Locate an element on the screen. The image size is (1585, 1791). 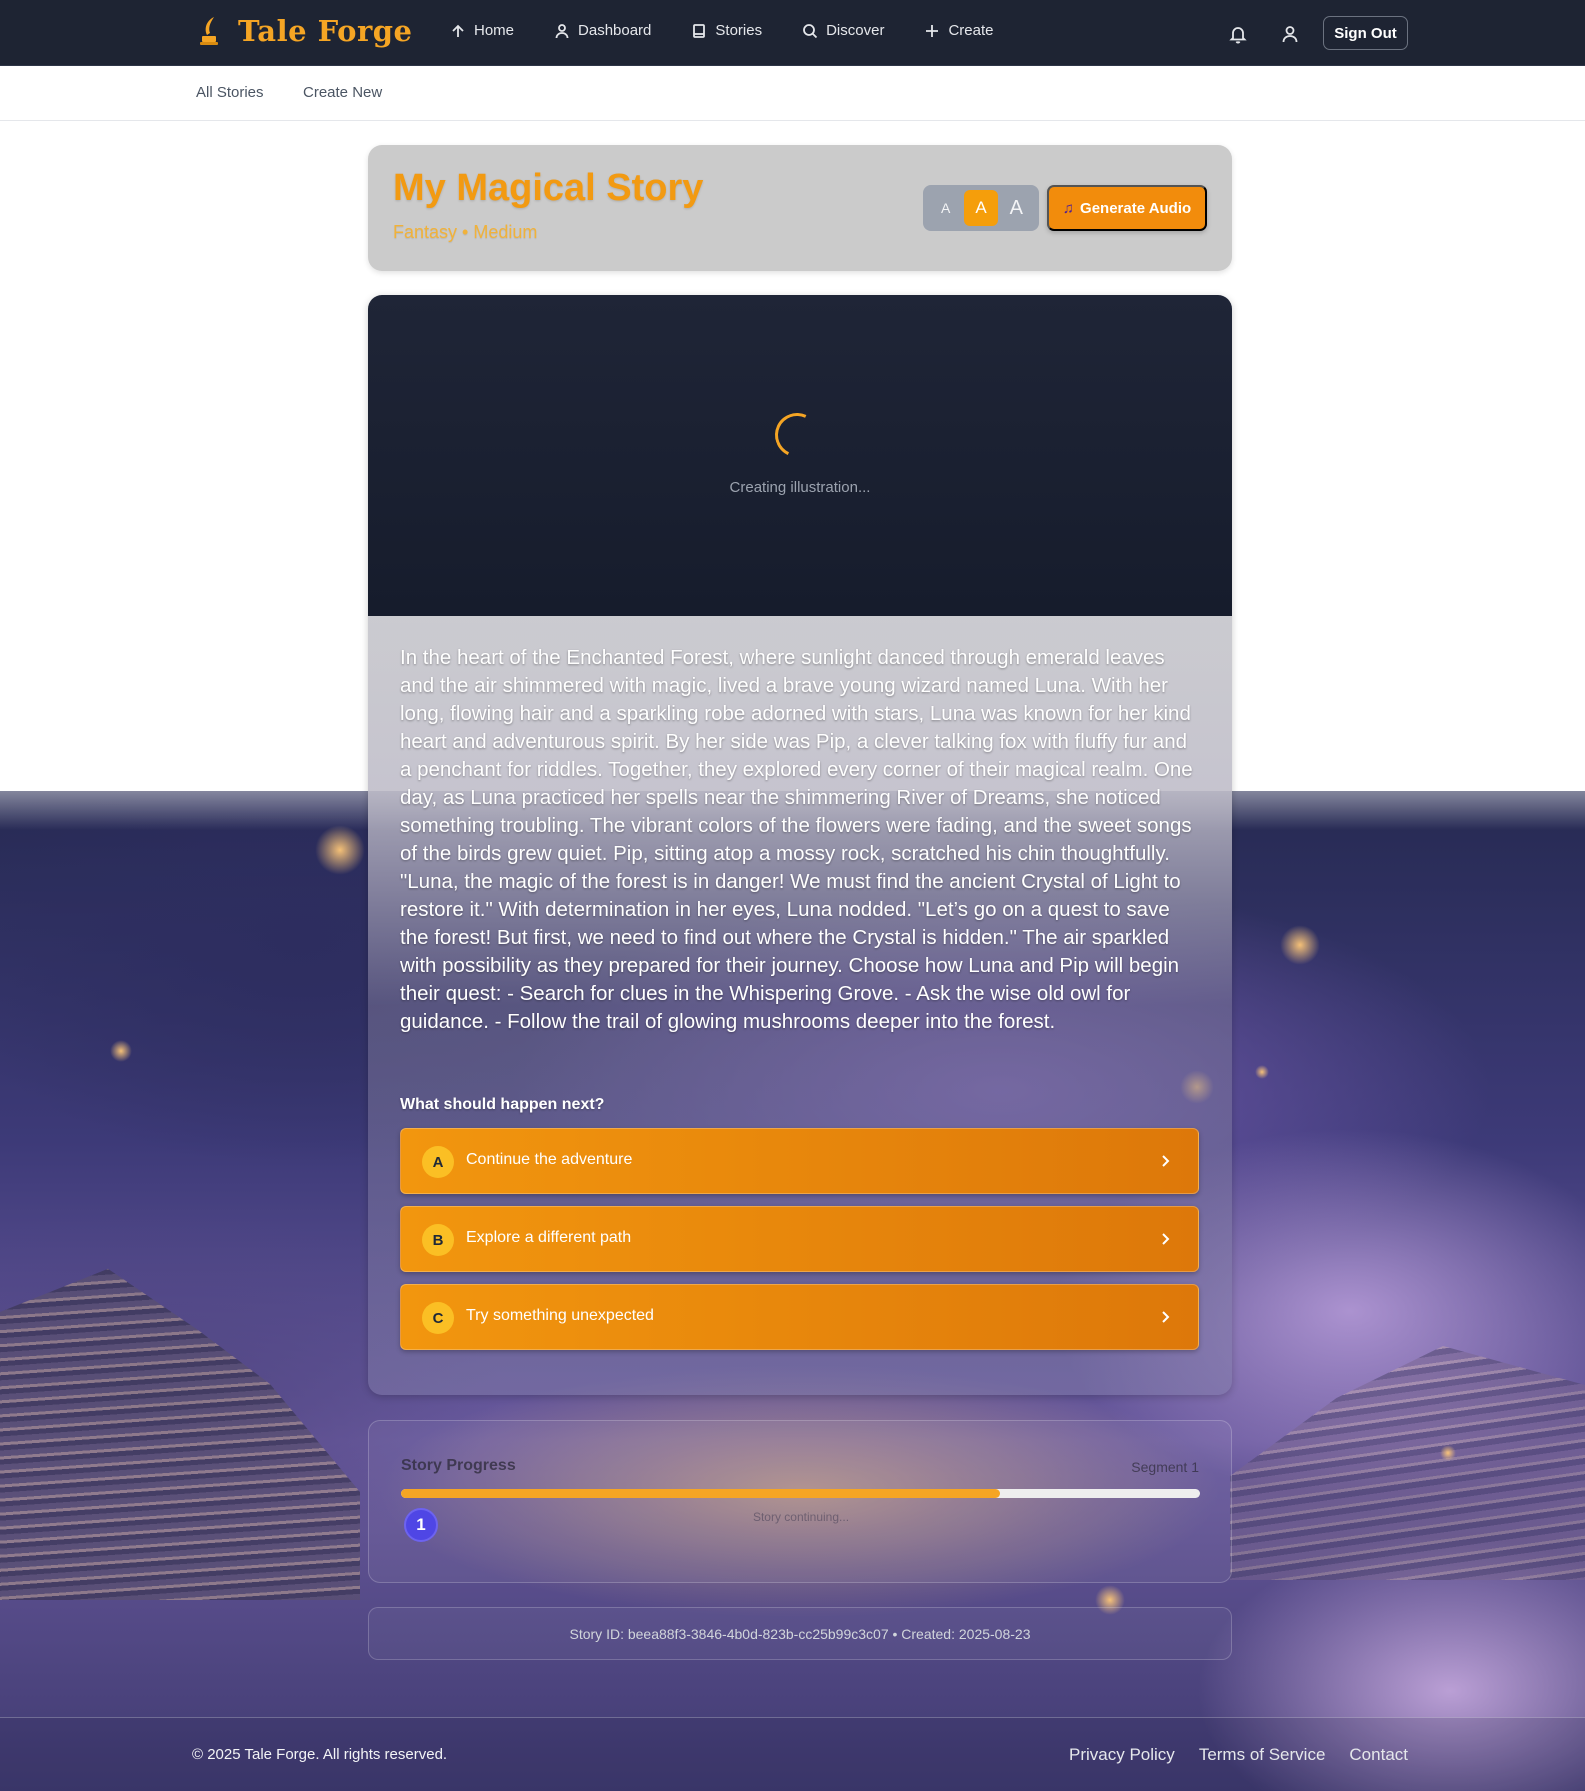
main-nav: Home Dashboard Stories Discover Create is located at coordinates (741, 30).